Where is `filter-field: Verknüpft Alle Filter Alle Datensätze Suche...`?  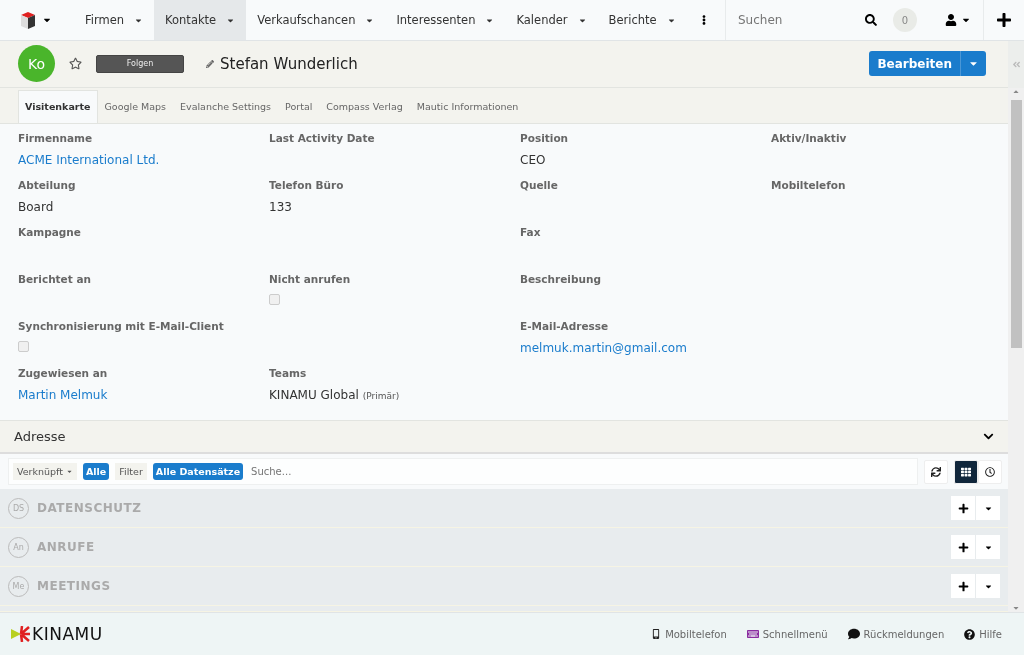
filter-field: Verknüpft Alle Filter Alle Datensätze Suche... is located at coordinates (463, 472).